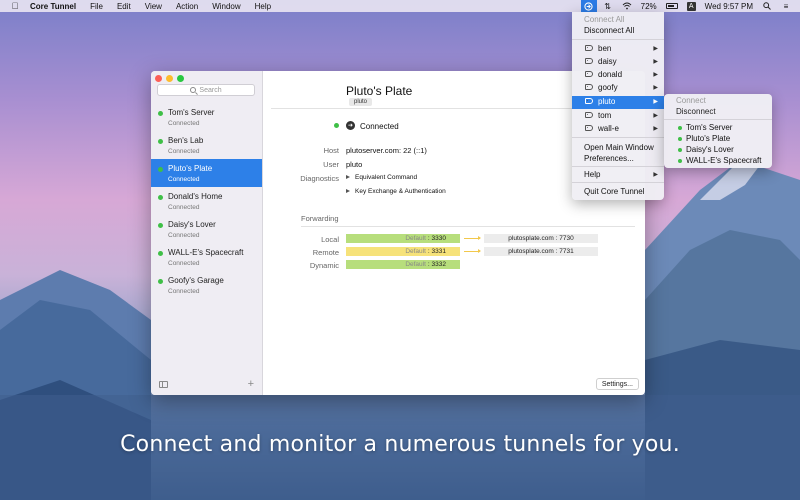 This screenshot has height=500, width=800. Describe the element at coordinates (350, 125) in the screenshot. I see `connect-toggle-icon: ➜` at that location.